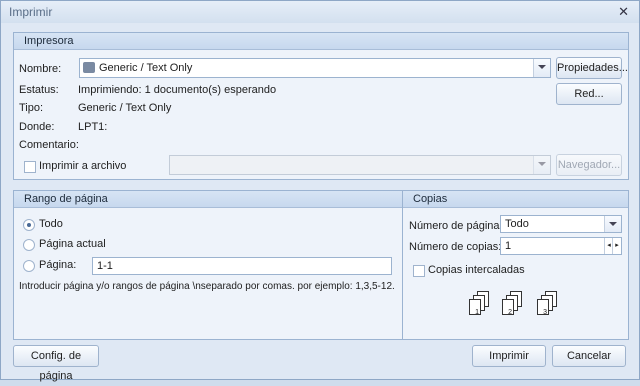 This screenshot has width=640, height=386. Describe the element at coordinates (30, 167) in the screenshot. I see `print-to-file-checkbox` at that location.